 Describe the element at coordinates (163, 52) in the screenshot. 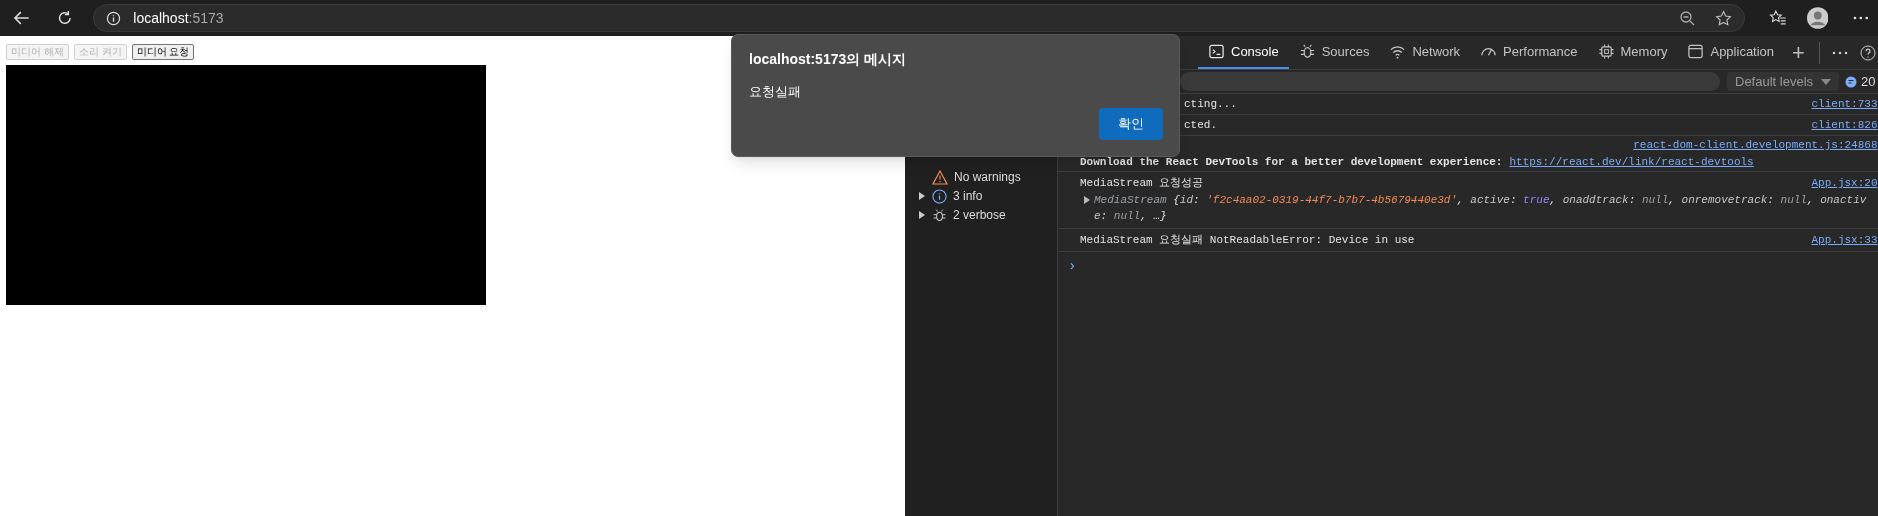

I see `page-button: 미디어 요청` at that location.